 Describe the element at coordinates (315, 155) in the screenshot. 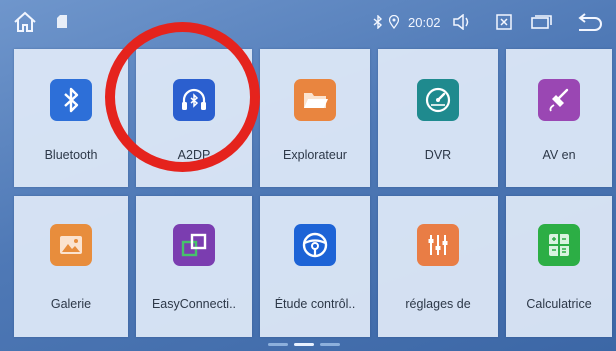

I see `app-label: Explorateur` at that location.